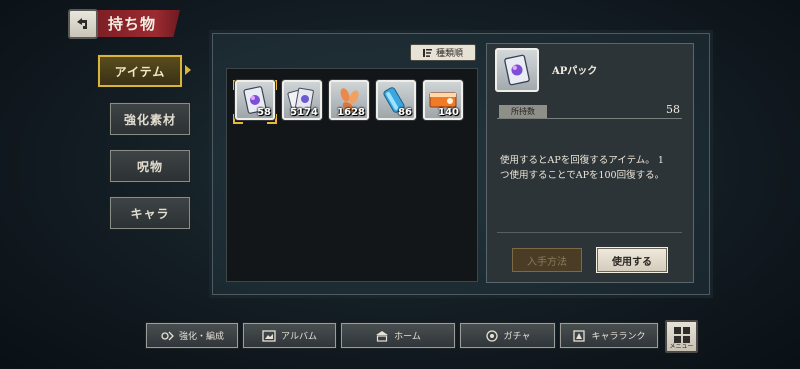 This screenshot has width=800, height=369. What do you see at coordinates (269, 335) in the screenshot?
I see `album-icon` at bounding box center [269, 335].